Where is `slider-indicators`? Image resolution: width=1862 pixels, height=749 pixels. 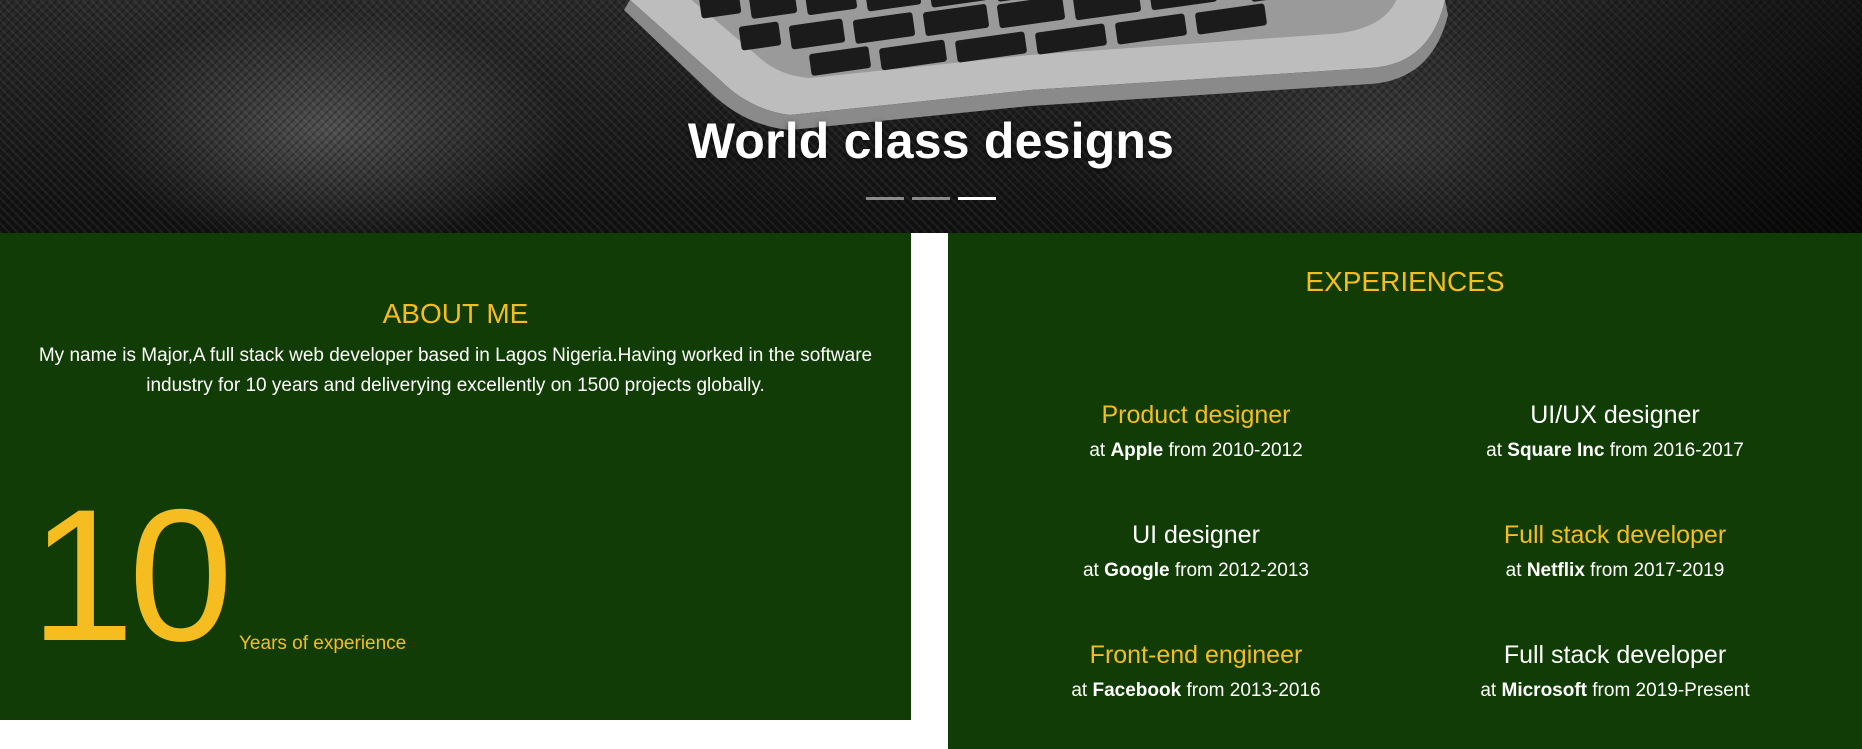
slider-indicators is located at coordinates (931, 198).